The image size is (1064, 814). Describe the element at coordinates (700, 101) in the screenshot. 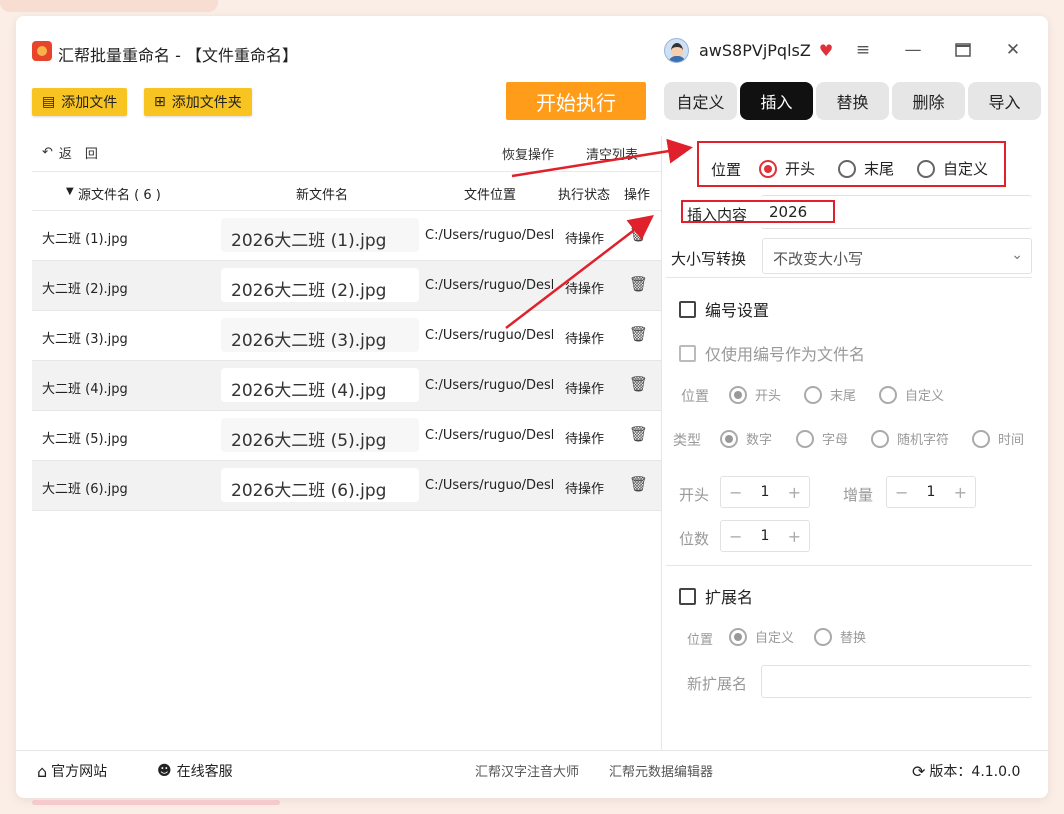

I see `tab-custom: 自定义` at that location.